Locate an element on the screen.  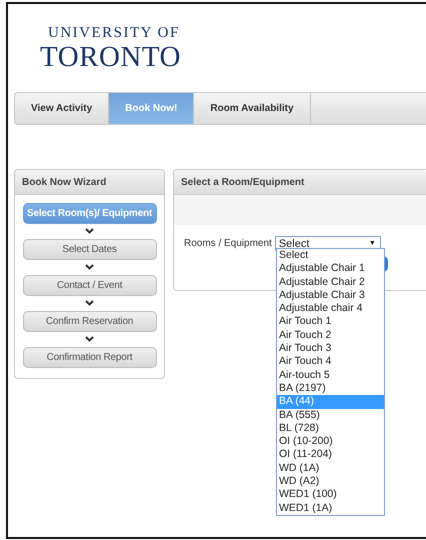
wizard-step: Contact / Event is located at coordinates (89, 285).